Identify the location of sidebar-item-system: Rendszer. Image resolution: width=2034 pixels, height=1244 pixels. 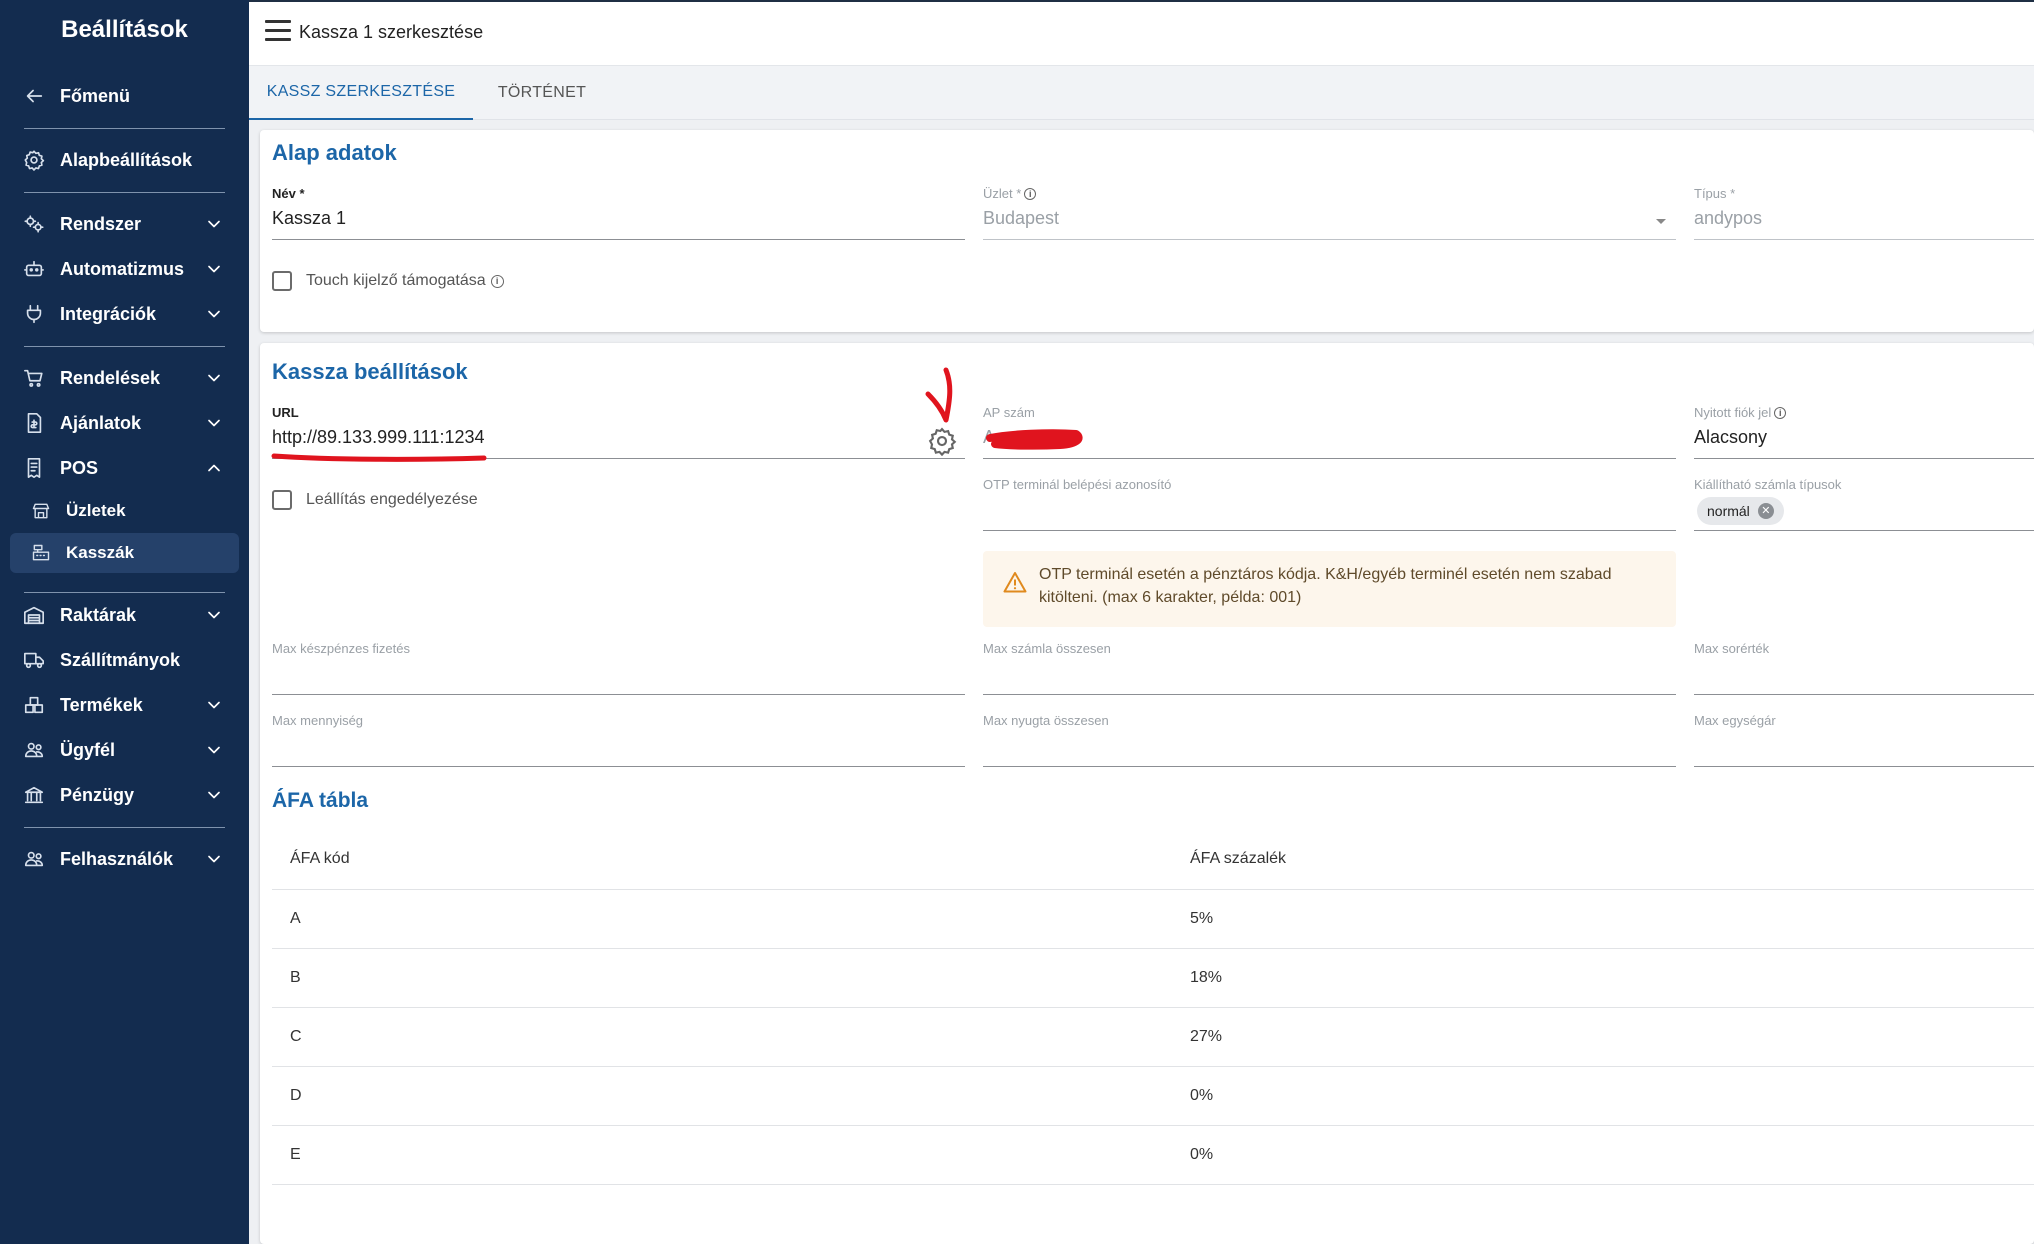
(124, 224).